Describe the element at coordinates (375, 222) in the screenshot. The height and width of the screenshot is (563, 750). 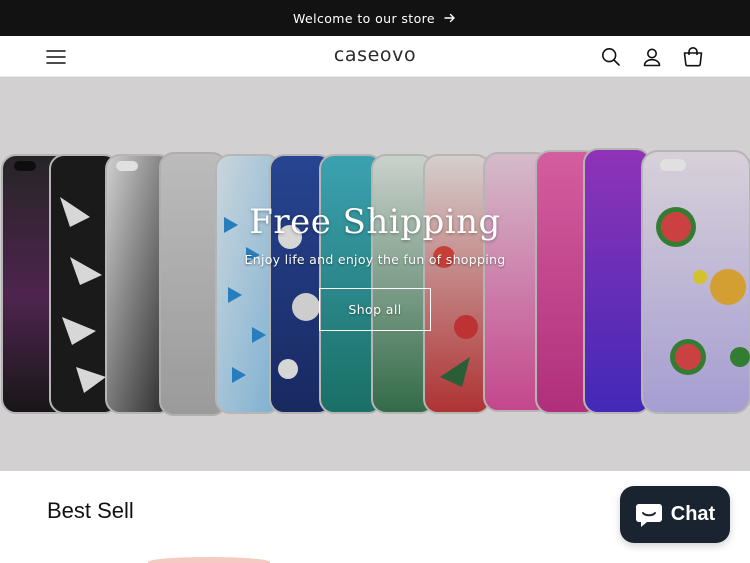
I see `hero-title: Free Shipping` at that location.